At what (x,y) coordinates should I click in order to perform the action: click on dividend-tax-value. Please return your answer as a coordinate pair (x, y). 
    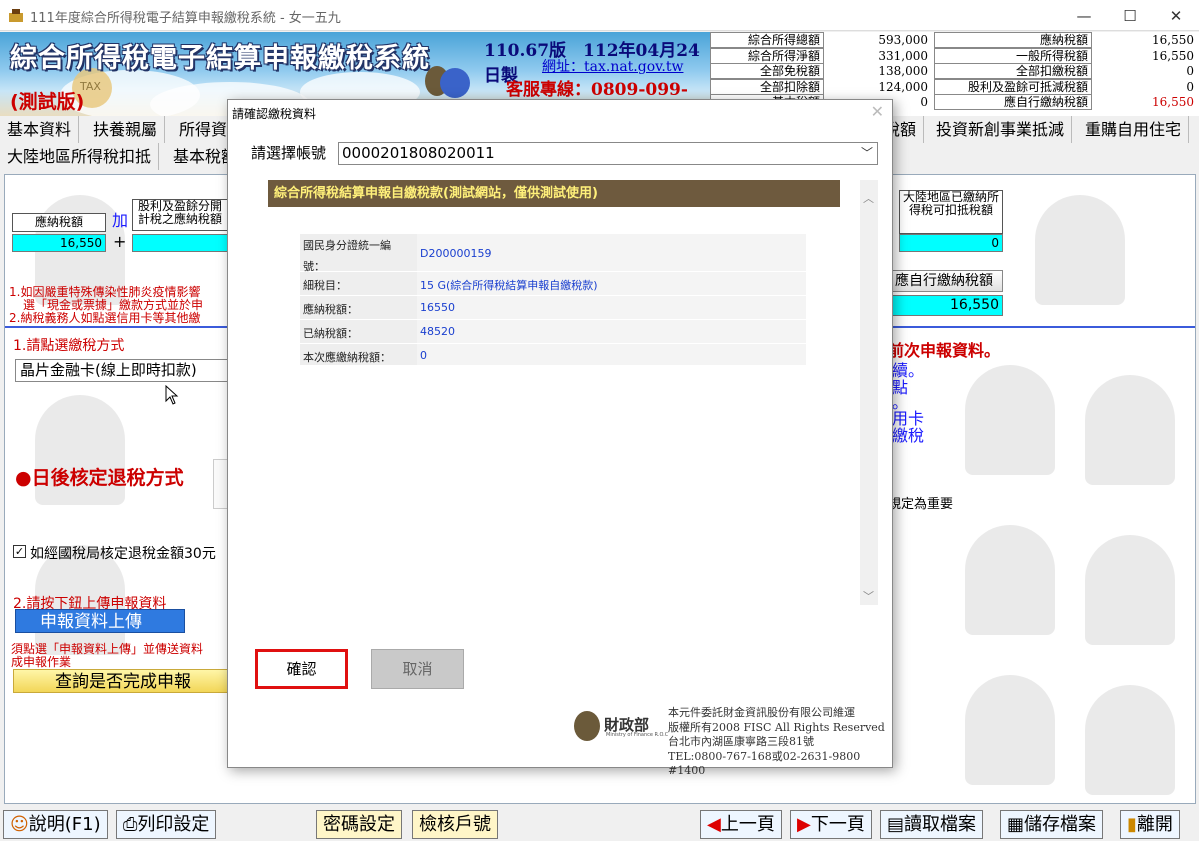
    Looking at the image, I should click on (180, 243).